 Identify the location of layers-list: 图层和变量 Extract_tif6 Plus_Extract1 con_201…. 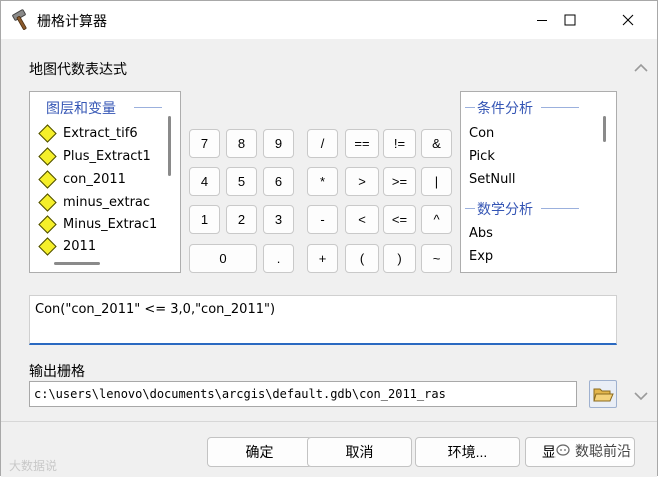
(105, 182).